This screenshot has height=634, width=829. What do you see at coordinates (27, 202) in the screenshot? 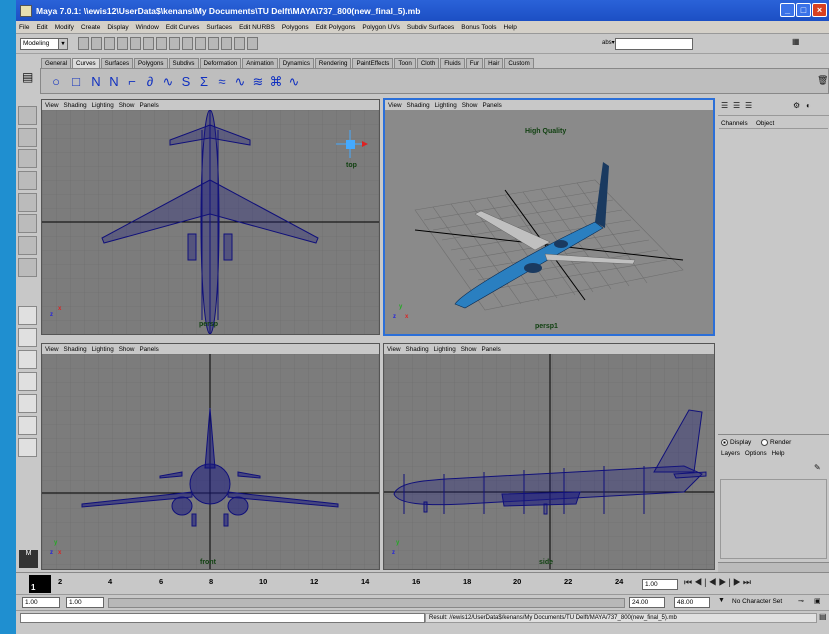
I see `rotate-tool-icon` at bounding box center [27, 202].